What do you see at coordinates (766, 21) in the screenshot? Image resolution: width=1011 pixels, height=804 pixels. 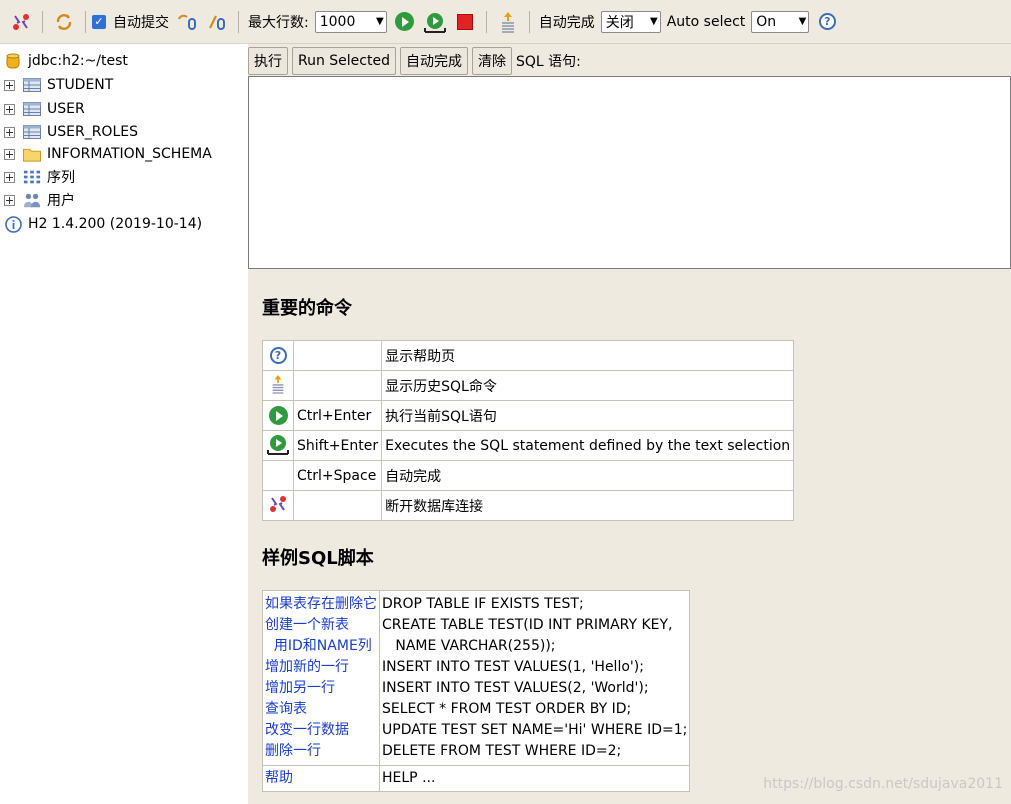 I see `autoselect-value: On` at bounding box center [766, 21].